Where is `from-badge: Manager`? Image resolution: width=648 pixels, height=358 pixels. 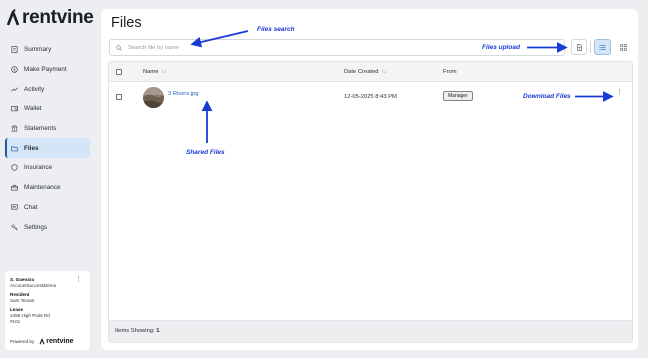 from-badge: Manager is located at coordinates (458, 96).